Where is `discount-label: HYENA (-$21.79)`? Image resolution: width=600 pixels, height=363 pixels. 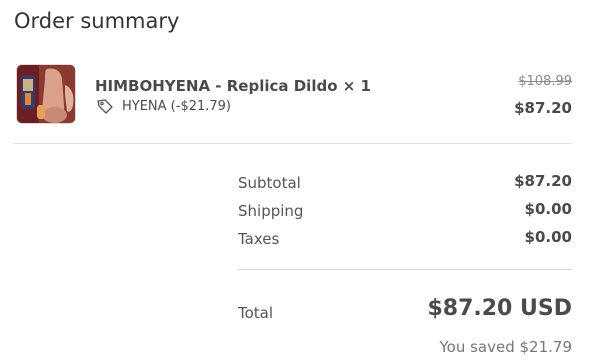 discount-label: HYENA (-$21.79) is located at coordinates (177, 106).